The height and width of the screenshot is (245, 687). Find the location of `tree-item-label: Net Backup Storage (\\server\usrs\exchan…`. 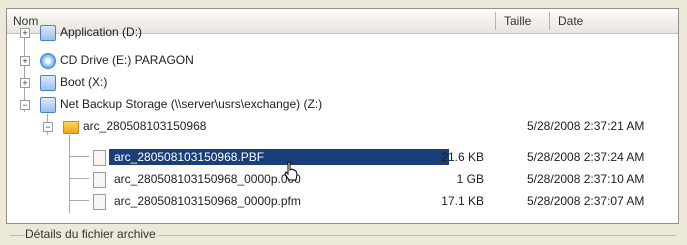

tree-item-label: Net Backup Storage (\\server\usrs\exchan… is located at coordinates (191, 104).